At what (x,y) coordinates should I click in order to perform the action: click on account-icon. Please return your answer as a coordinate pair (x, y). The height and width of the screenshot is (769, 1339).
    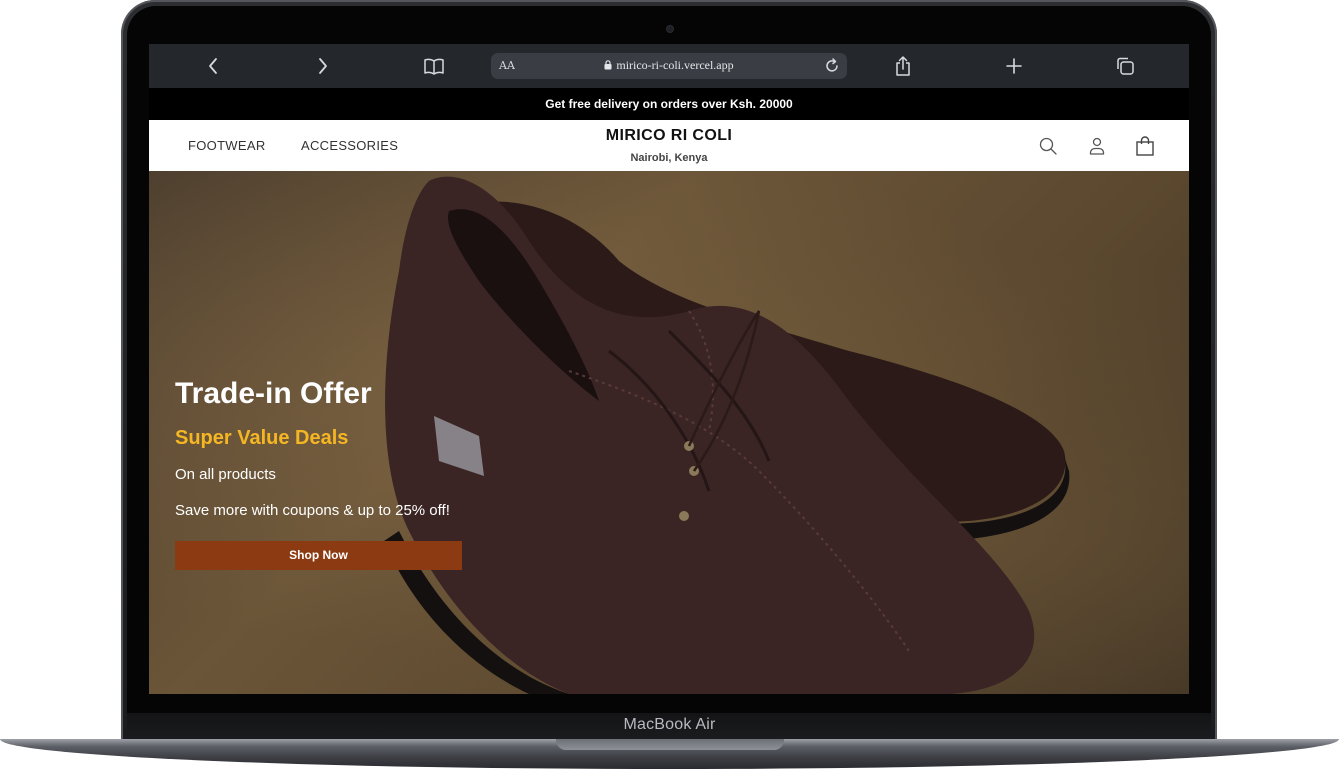
    Looking at the image, I should click on (1097, 146).